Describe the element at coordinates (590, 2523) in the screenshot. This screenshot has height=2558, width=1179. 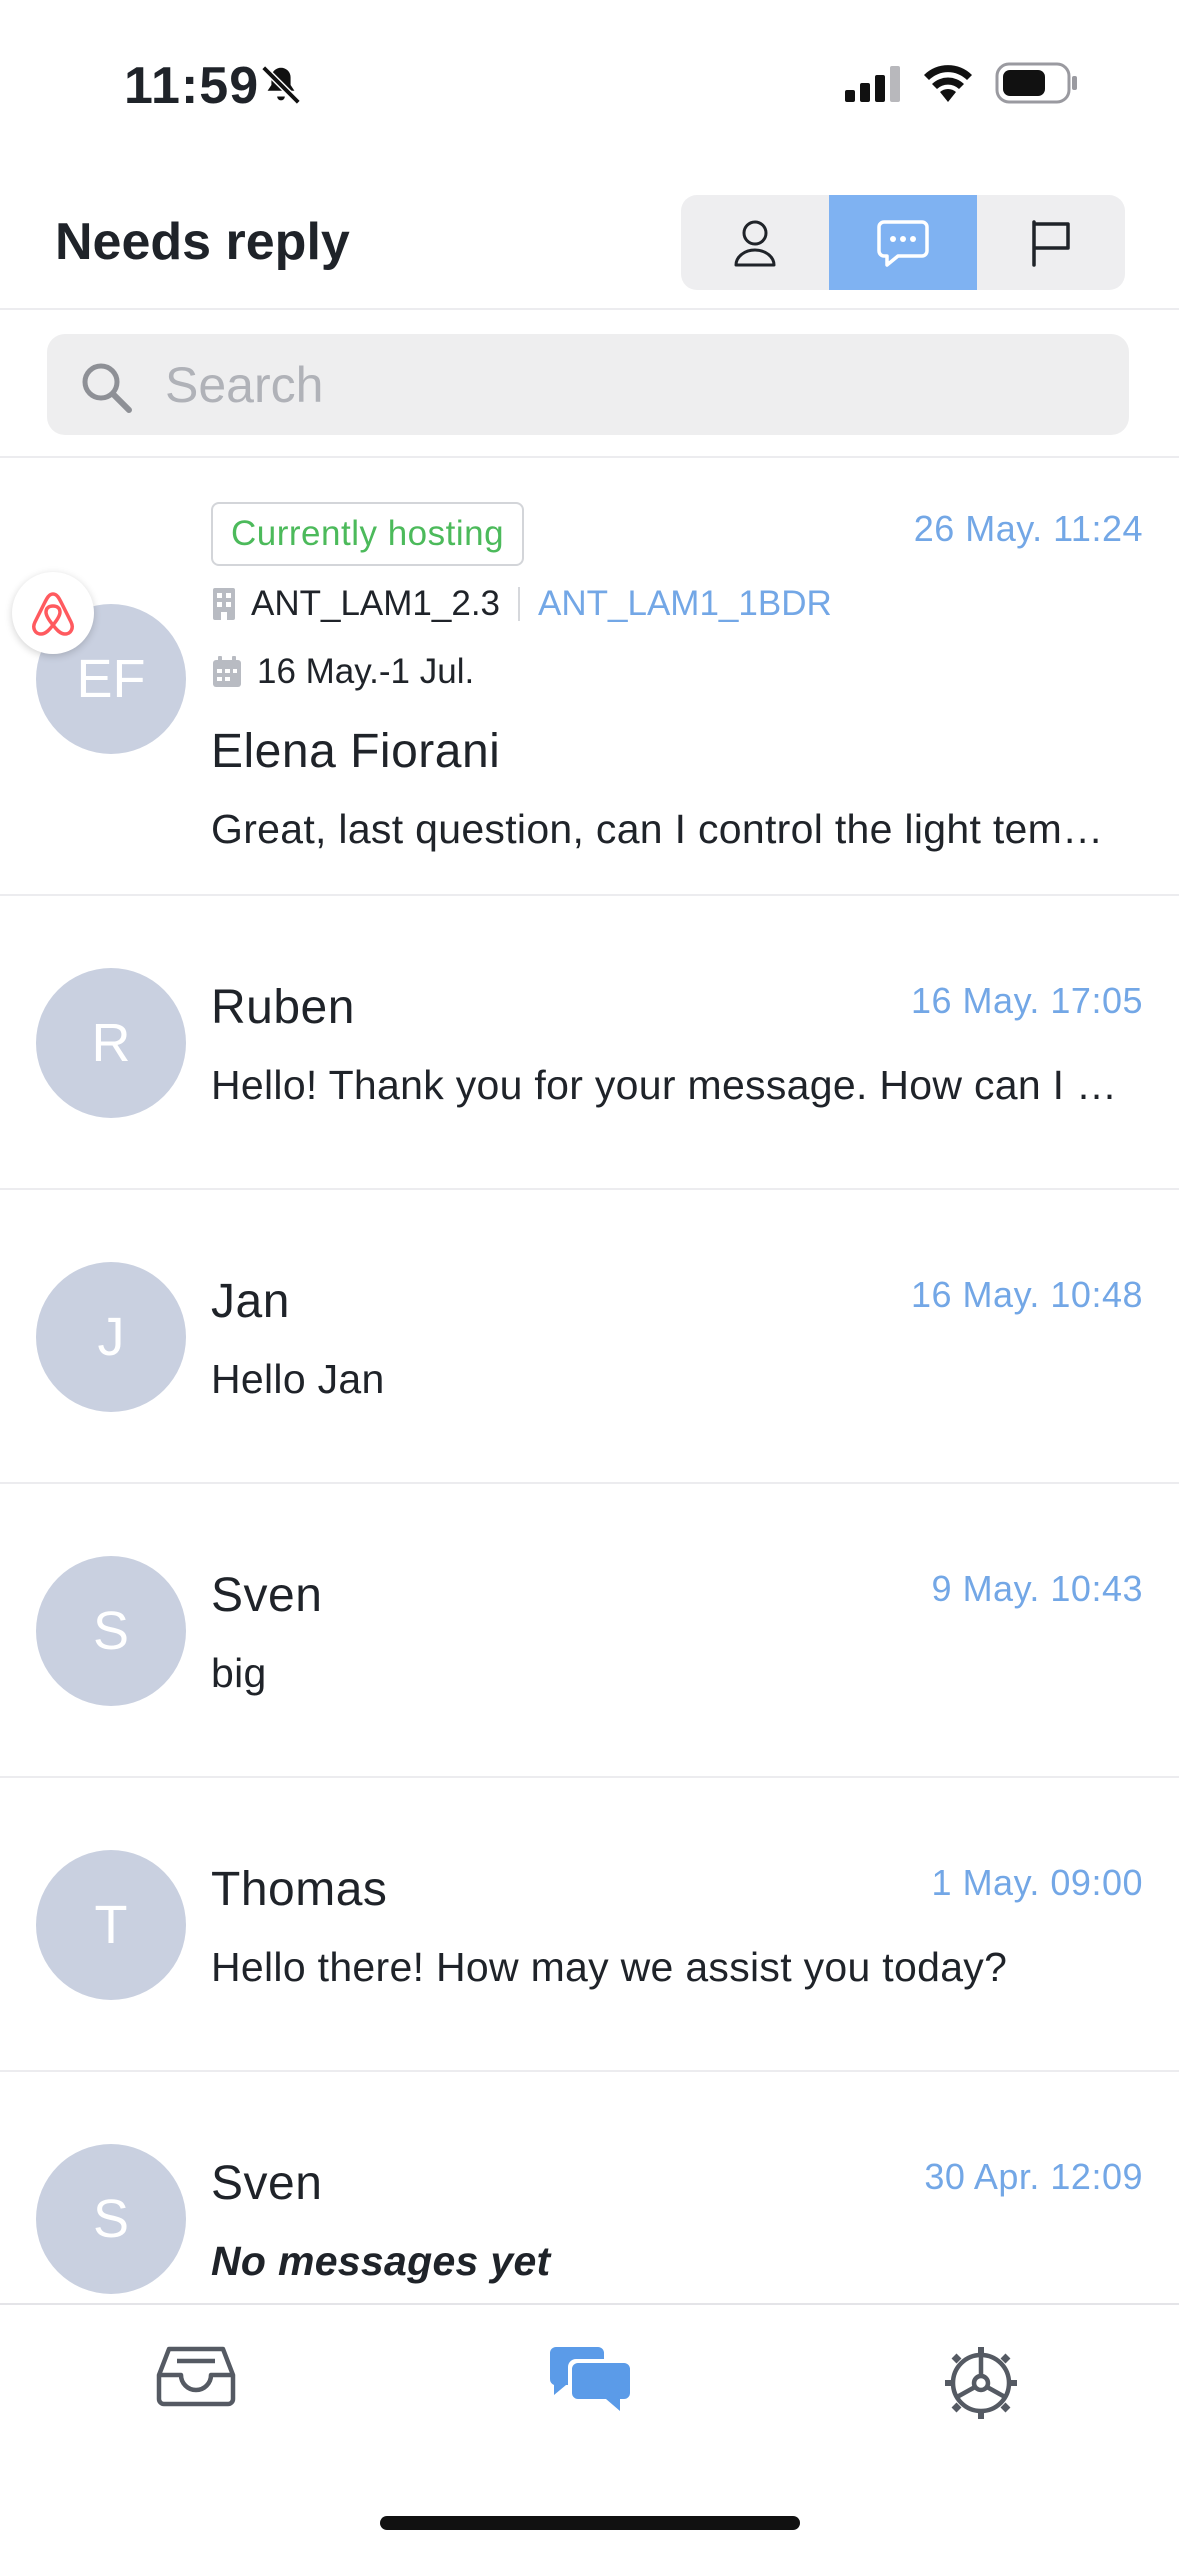
I see `home-indicator` at that location.